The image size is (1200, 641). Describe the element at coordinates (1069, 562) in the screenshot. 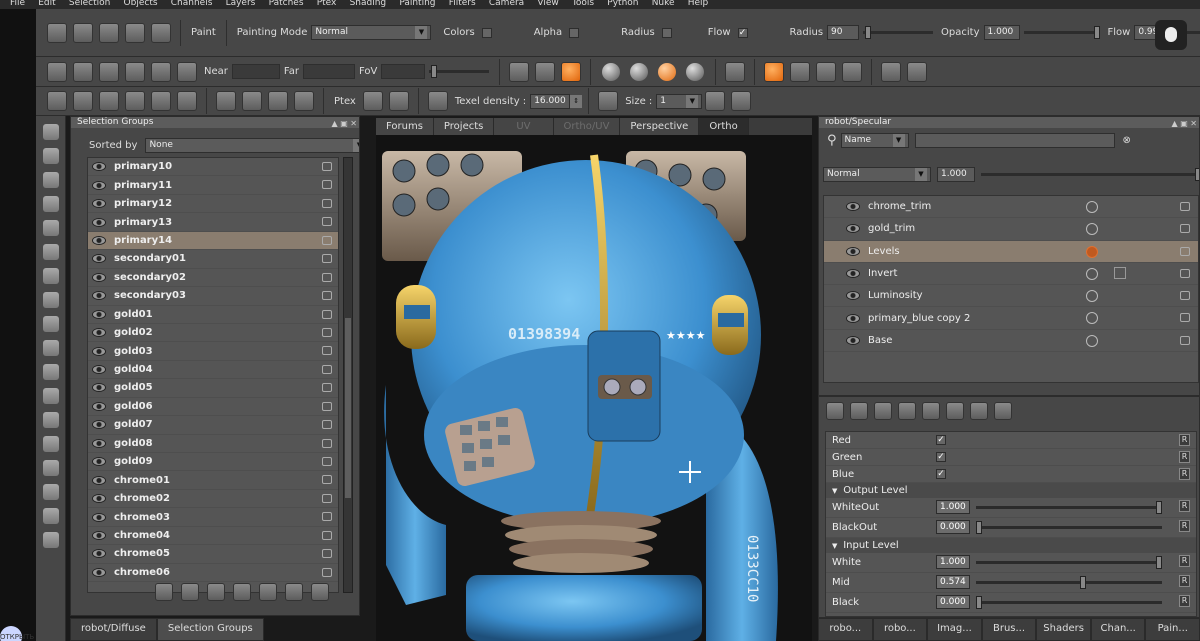

I see `white-slider` at that location.